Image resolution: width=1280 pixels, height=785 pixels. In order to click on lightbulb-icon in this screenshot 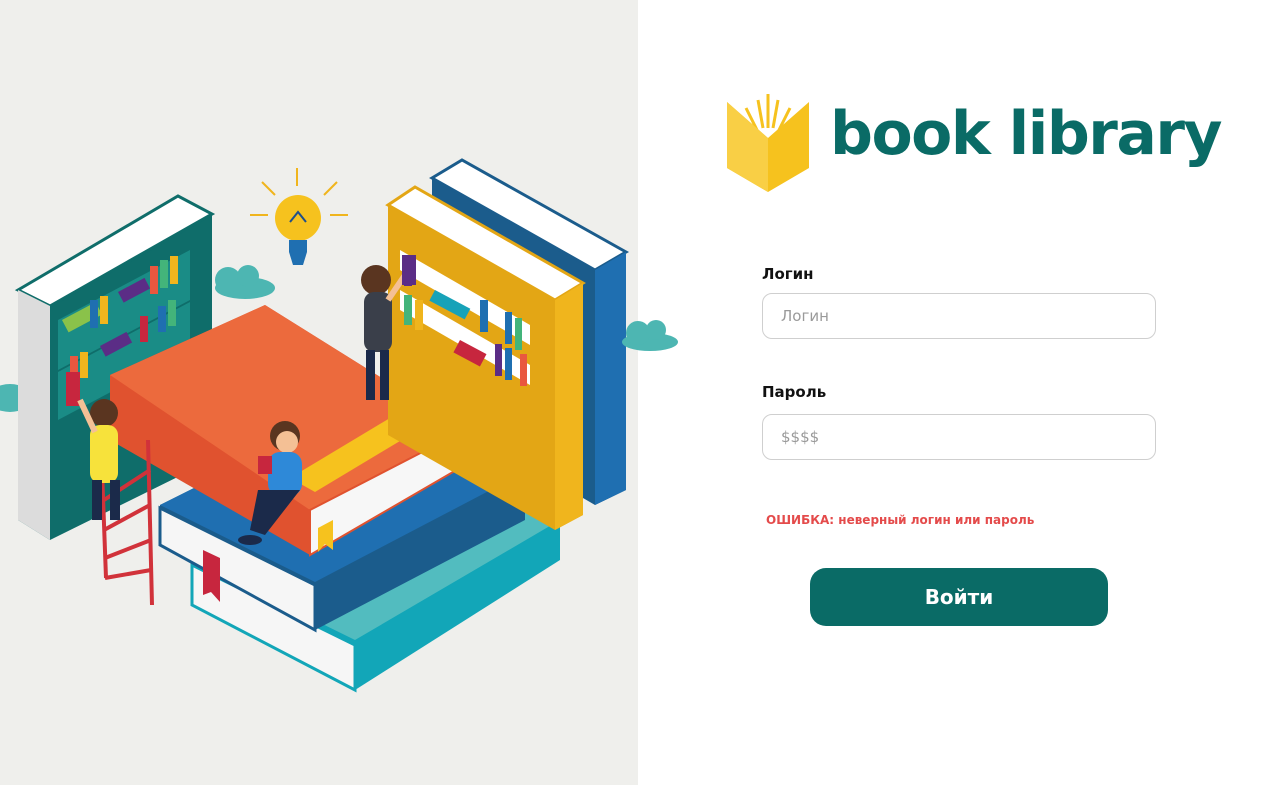, I will do `click(299, 216)`.